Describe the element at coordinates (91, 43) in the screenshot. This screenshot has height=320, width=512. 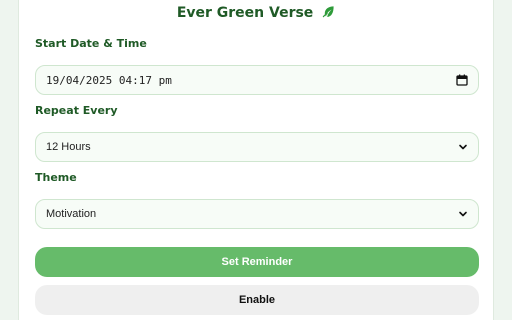
I see `start-datetime-label: Start Date & Time` at that location.